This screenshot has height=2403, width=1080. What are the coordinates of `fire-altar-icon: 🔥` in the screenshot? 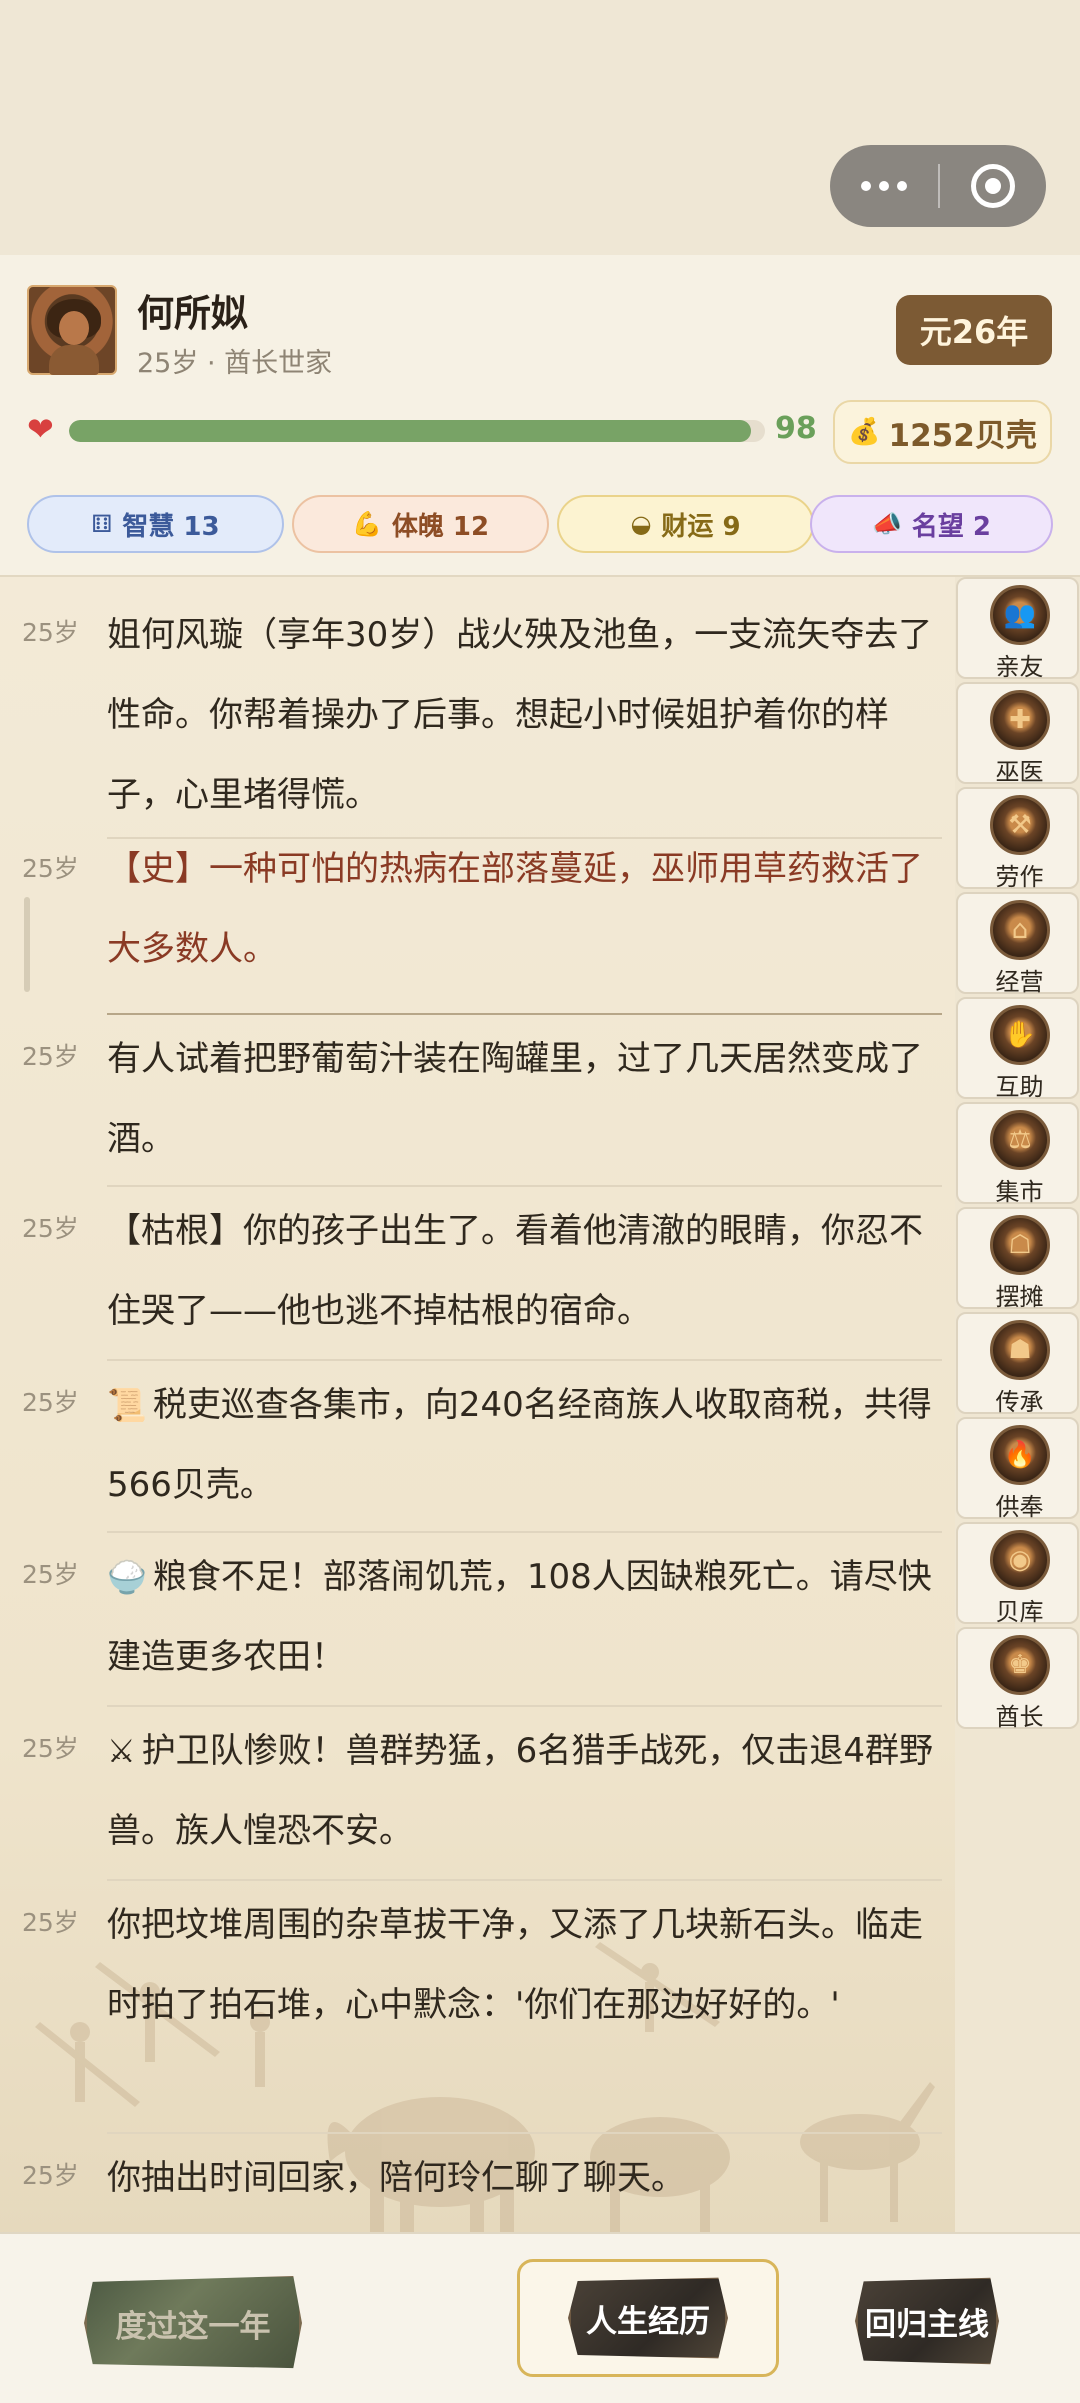 It's located at (1020, 1455).